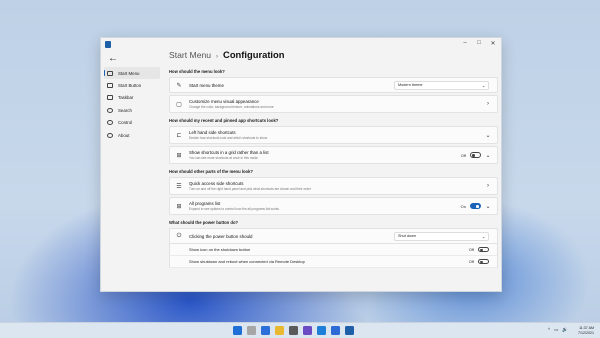 The height and width of the screenshot is (338, 600). I want to click on card-title: Start menu theme, so click(206, 85).